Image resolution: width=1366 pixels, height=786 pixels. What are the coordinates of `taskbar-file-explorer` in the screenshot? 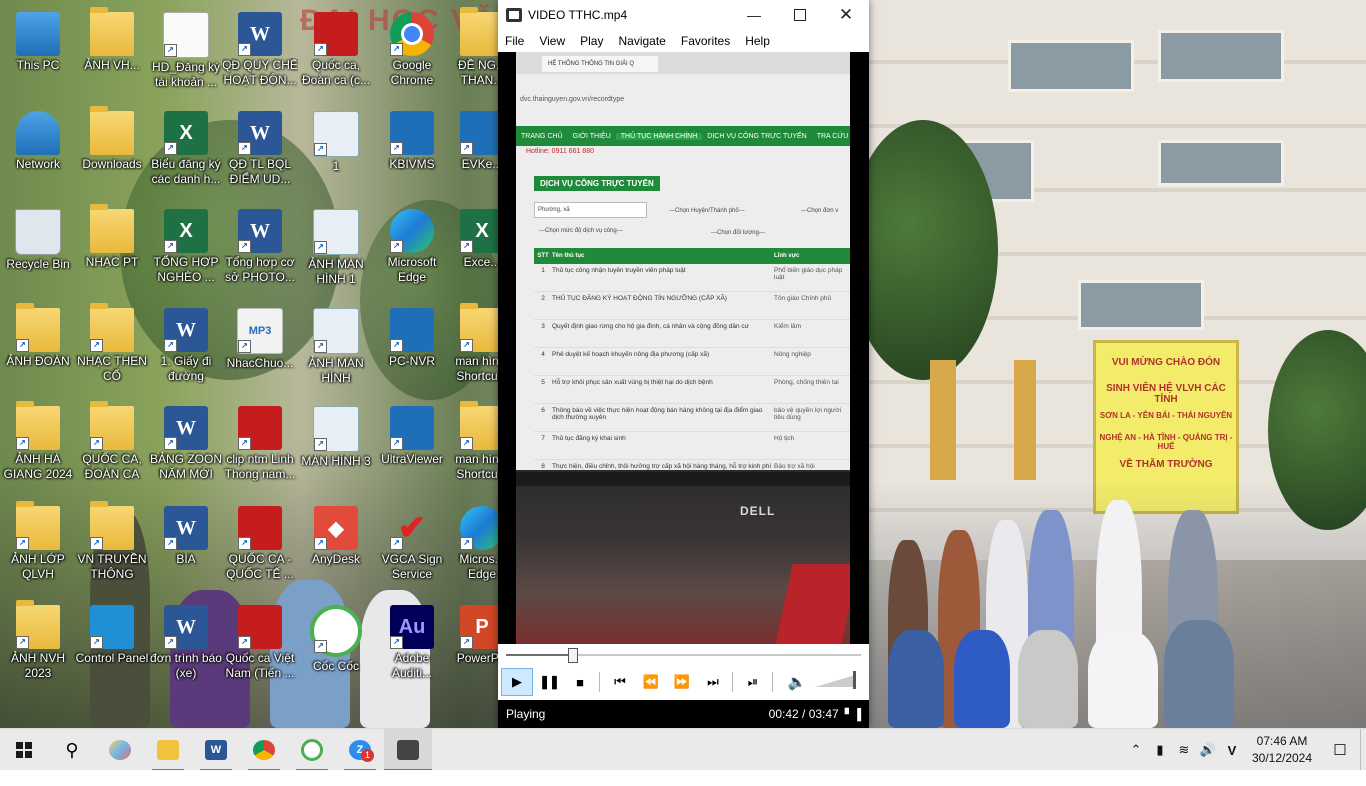 It's located at (168, 750).